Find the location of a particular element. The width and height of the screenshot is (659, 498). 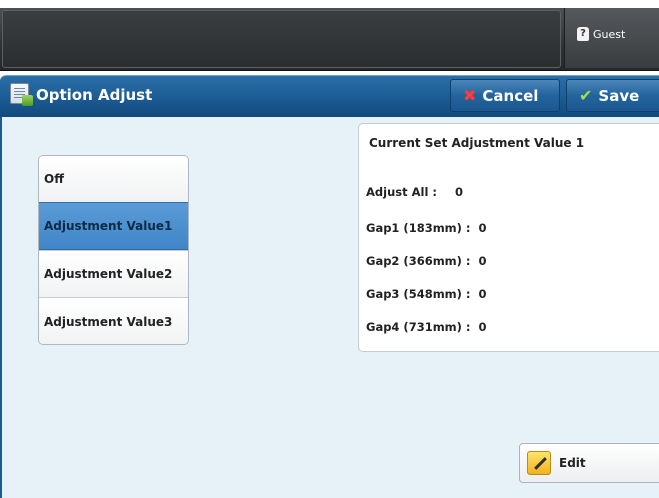

gap1-row: Gap1 (183mm) : 0 is located at coordinates (426, 228).